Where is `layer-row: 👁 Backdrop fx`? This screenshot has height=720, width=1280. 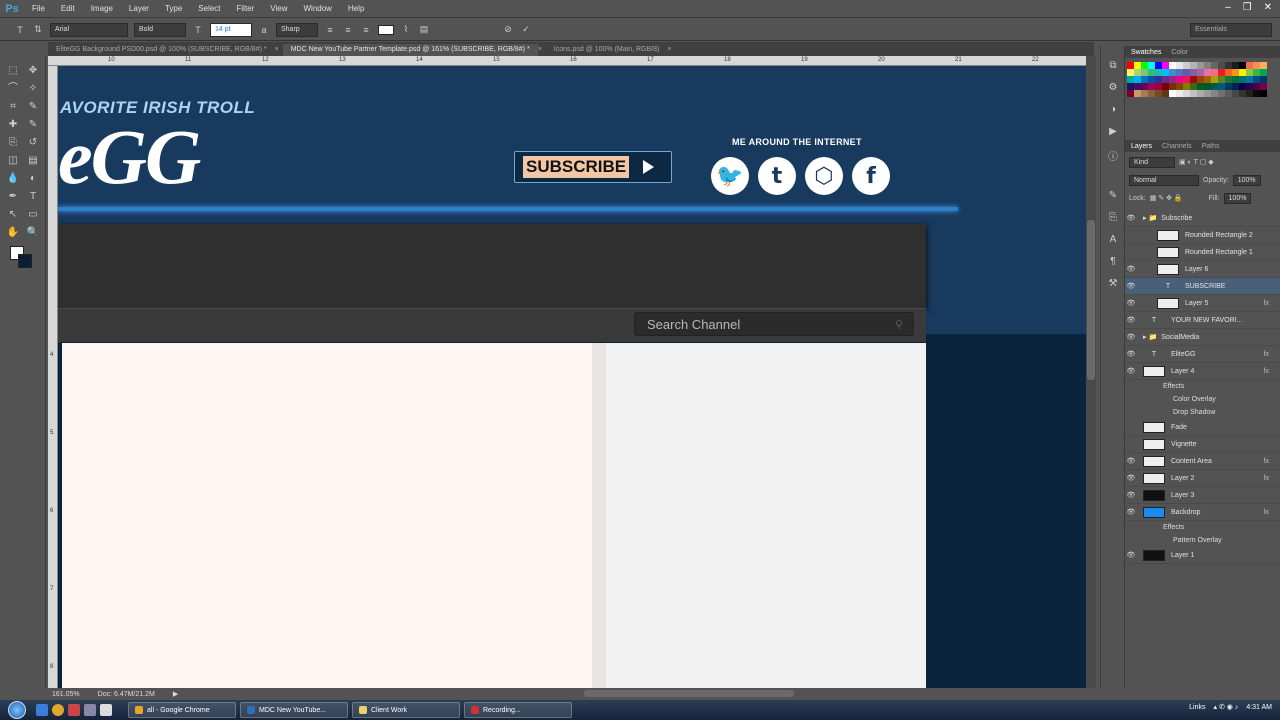 layer-row: 👁 Backdrop fx is located at coordinates (1202, 512).